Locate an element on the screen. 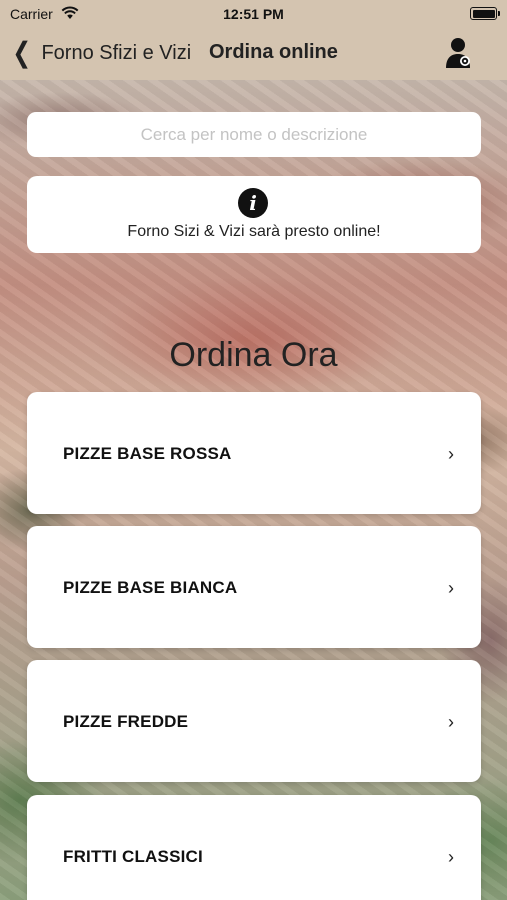 This screenshot has height=900, width=507. user-settings-icon is located at coordinates (458, 53).